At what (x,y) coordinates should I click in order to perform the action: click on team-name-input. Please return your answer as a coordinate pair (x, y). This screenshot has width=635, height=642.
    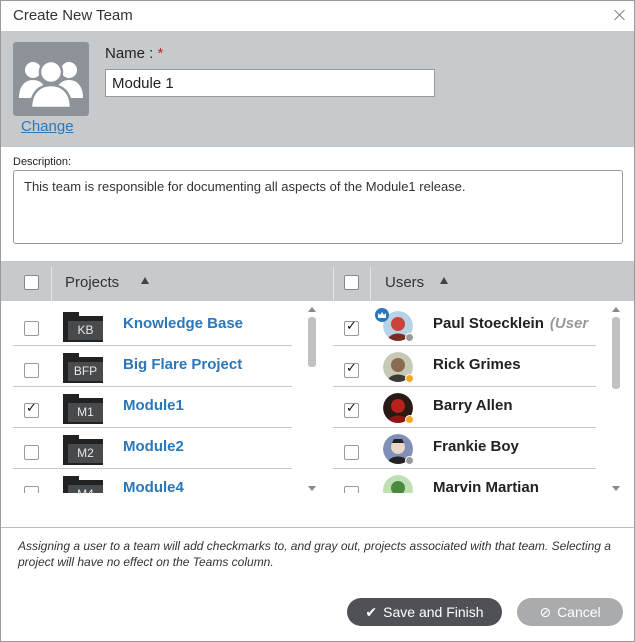
    Looking at the image, I should click on (270, 83).